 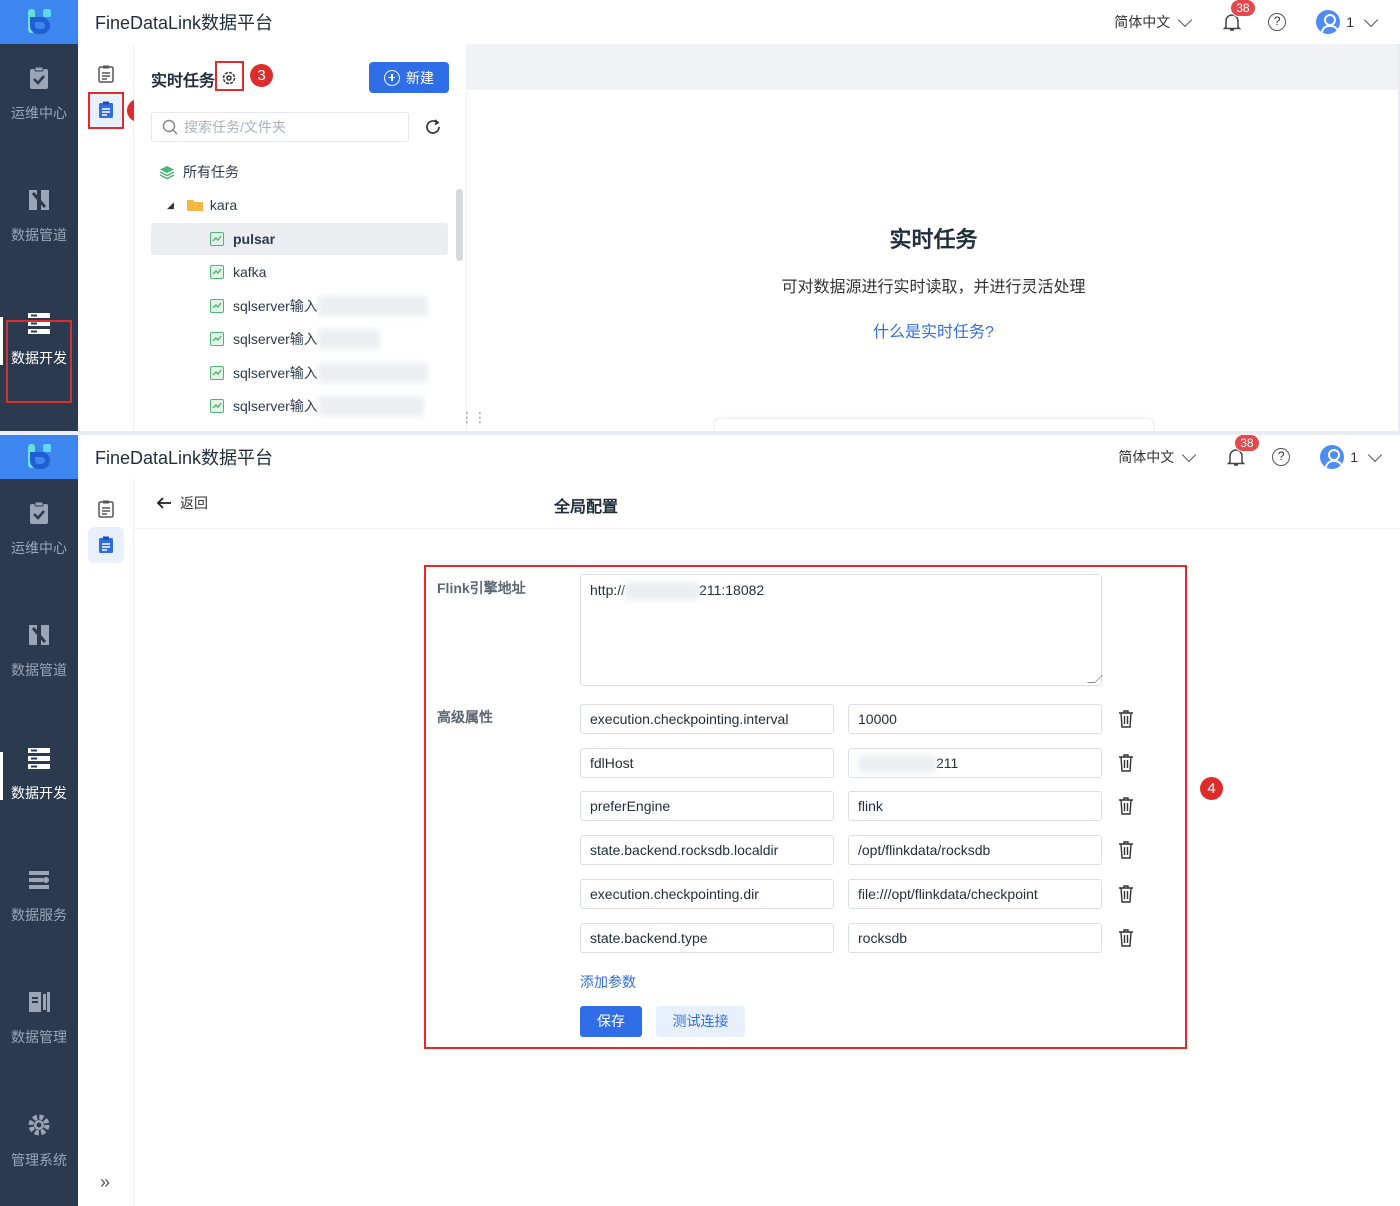 I want to click on tree-task-sqlserver-3: sqlserver输入, so click(x=299, y=373).